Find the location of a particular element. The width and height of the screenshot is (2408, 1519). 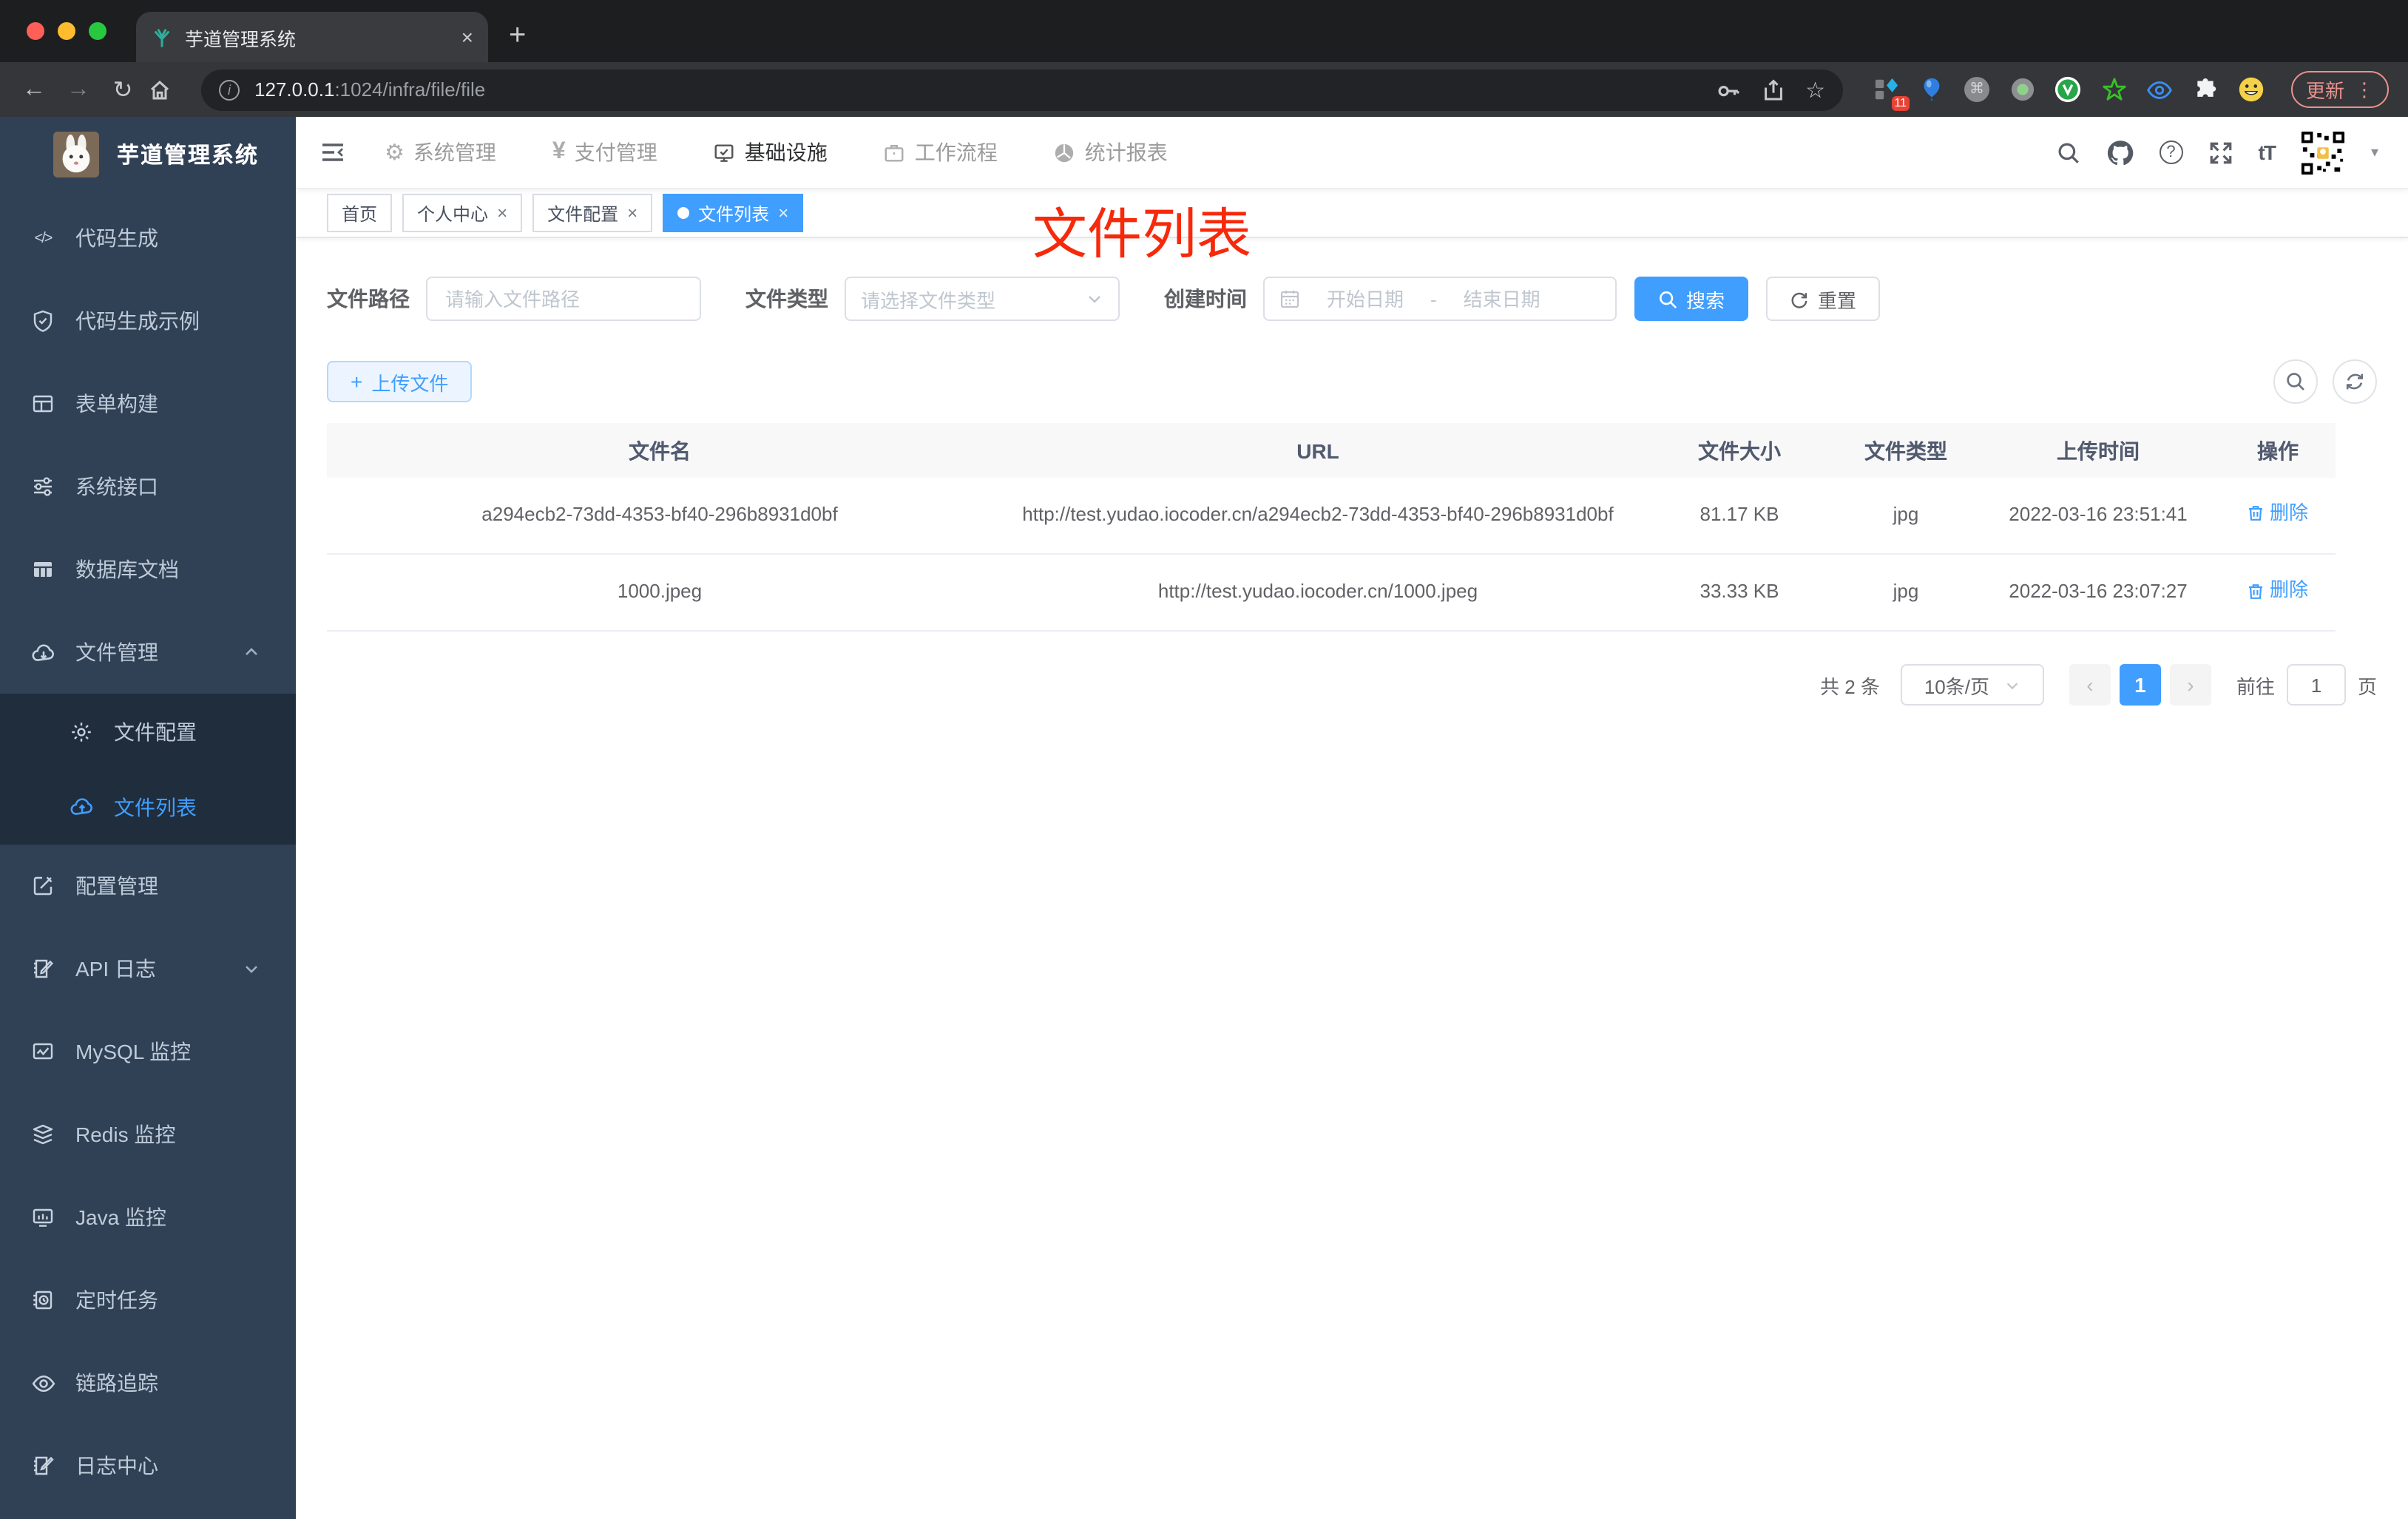

sidebar-item-file-management: 文件管理 is located at coordinates (148, 652).